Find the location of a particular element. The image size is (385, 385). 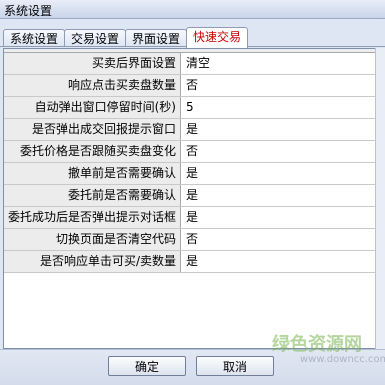

settings-row: 委托成功后是否弹出提示对话框 是 is located at coordinates (189, 218).